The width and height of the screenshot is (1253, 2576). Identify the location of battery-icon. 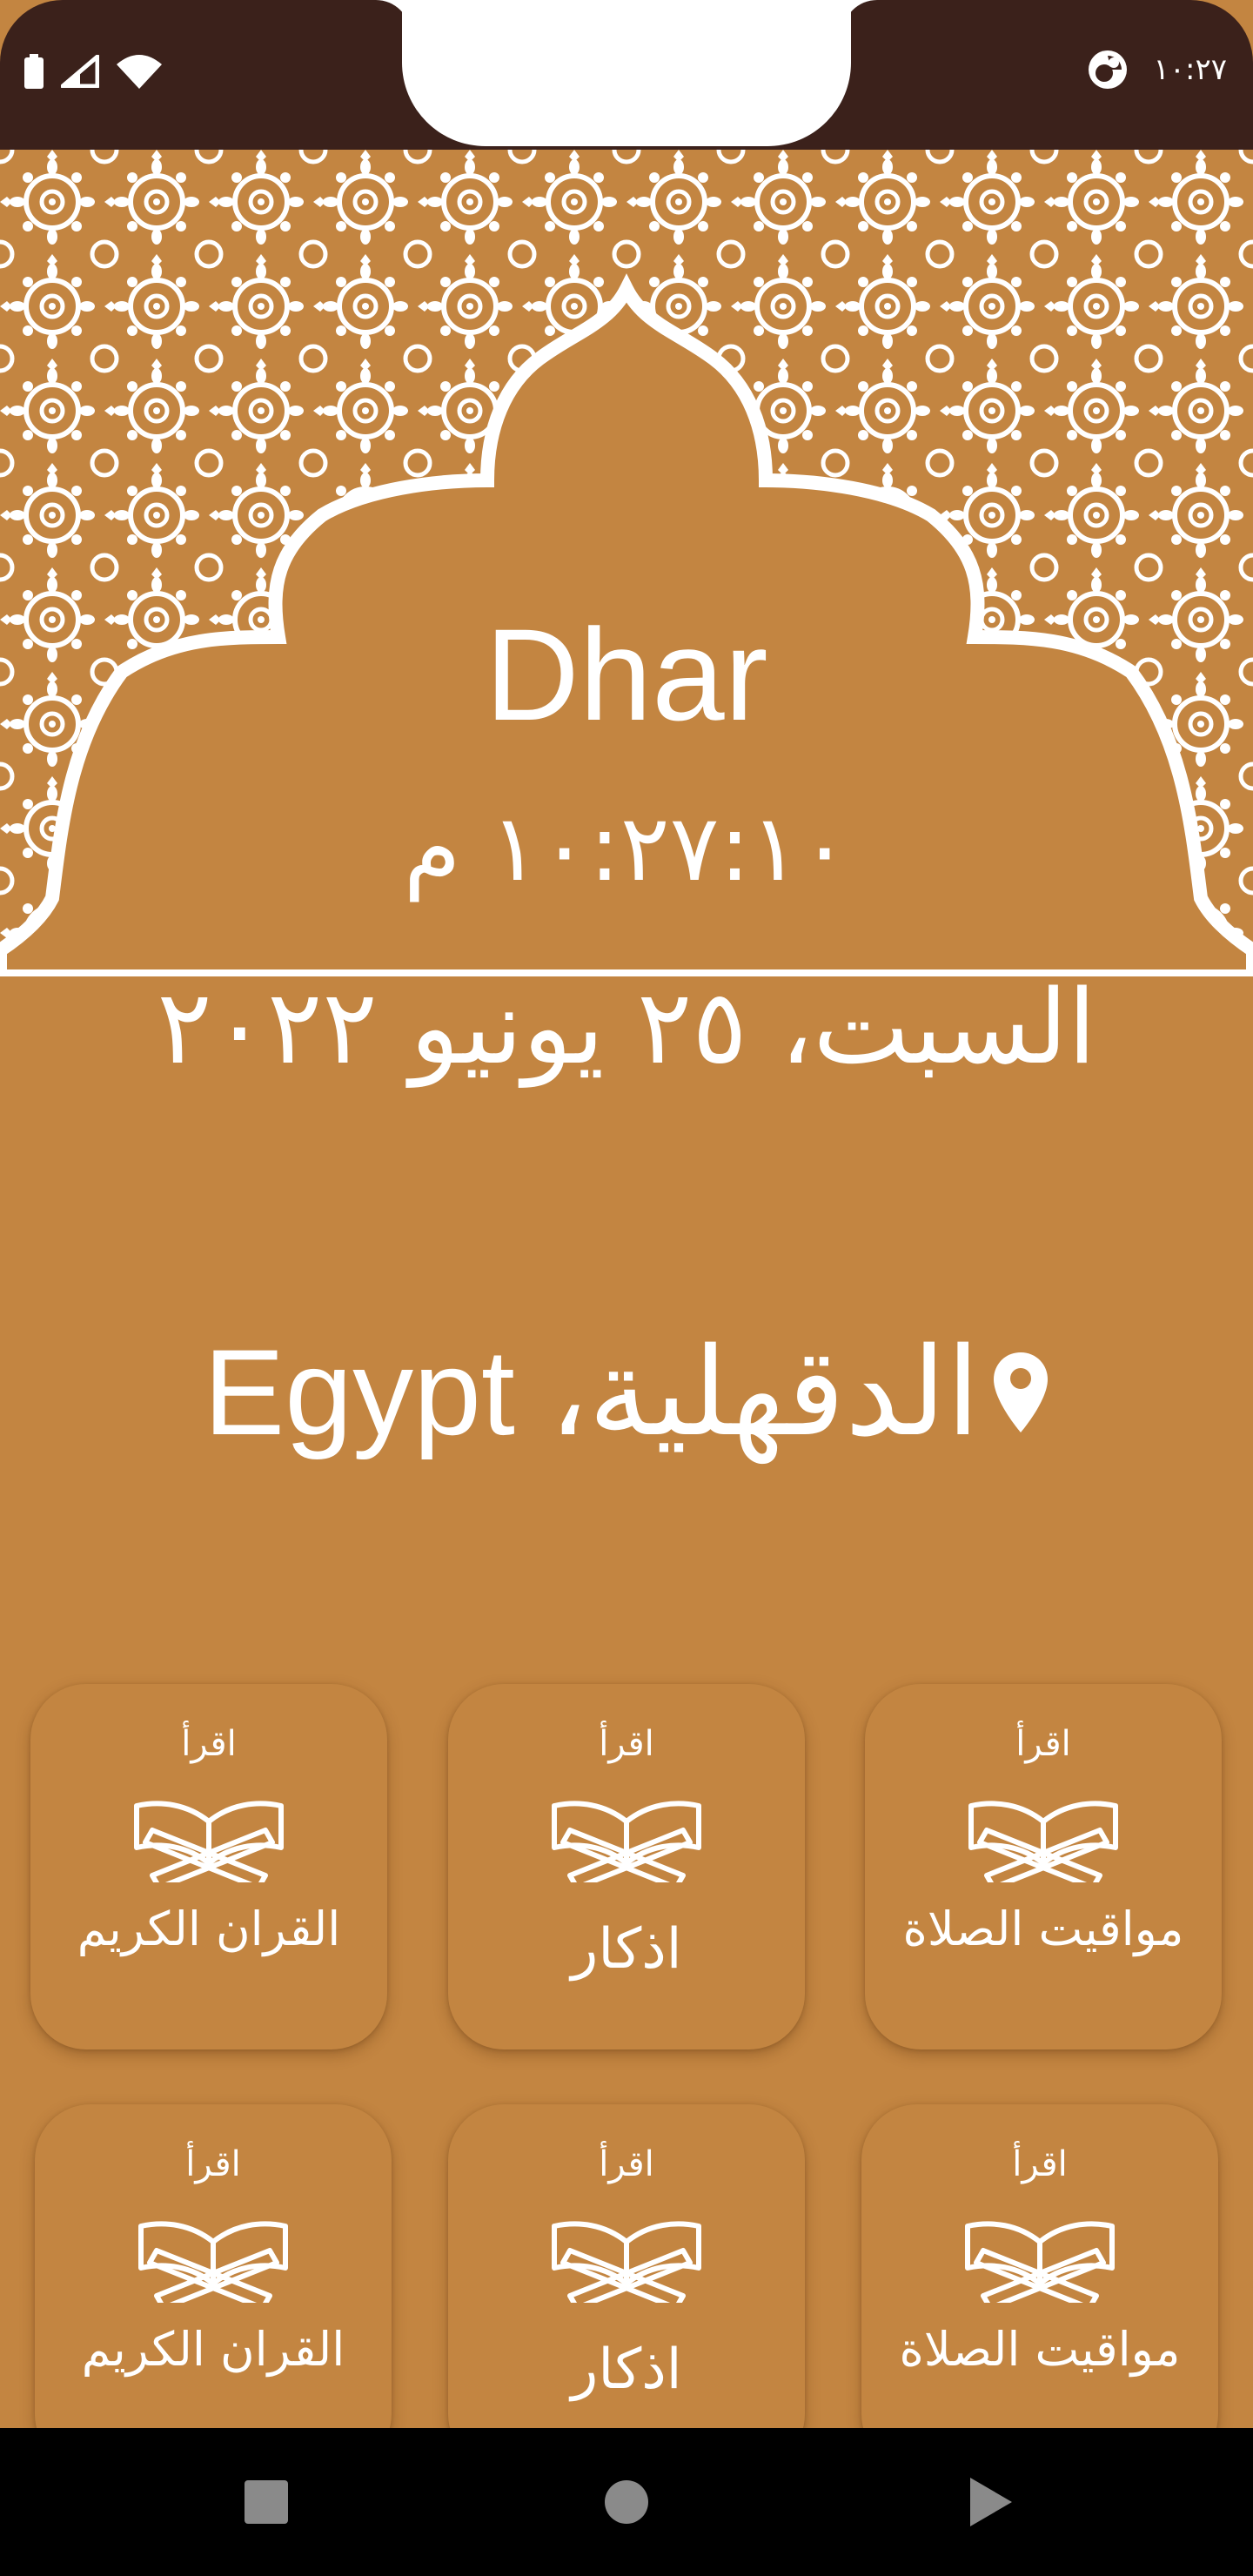
(34, 71).